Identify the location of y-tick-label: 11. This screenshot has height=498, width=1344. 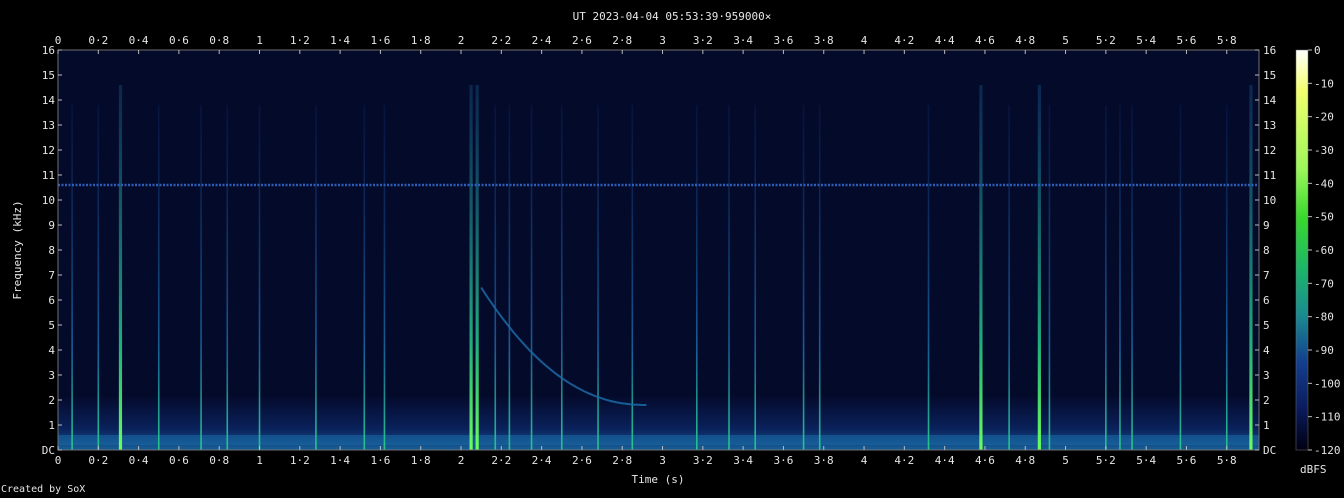
(1269, 175).